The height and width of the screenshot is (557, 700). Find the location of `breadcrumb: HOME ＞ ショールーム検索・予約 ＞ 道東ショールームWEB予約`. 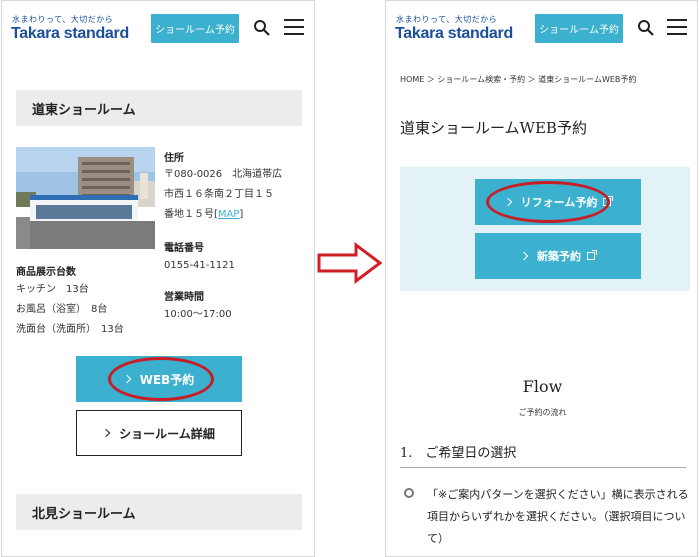

breadcrumb: HOME ＞ ショールーム検索・予約 ＞ 道東ショールームWEB予約 is located at coordinates (518, 79).